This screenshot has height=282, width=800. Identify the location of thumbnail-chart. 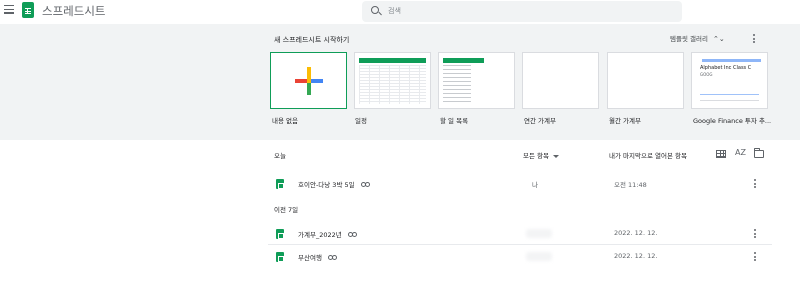
(729, 93).